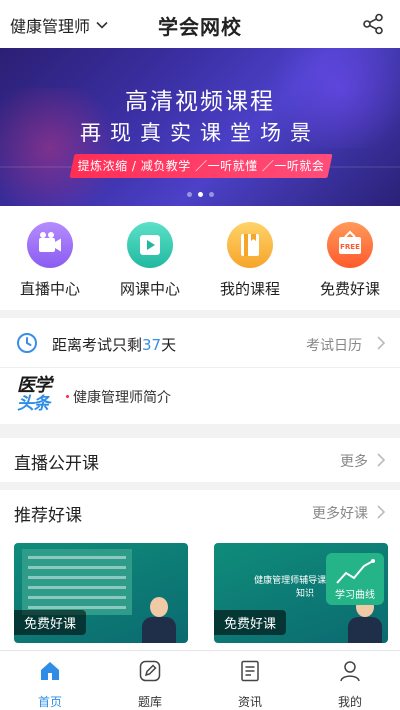  I want to click on book-icon, so click(250, 245).